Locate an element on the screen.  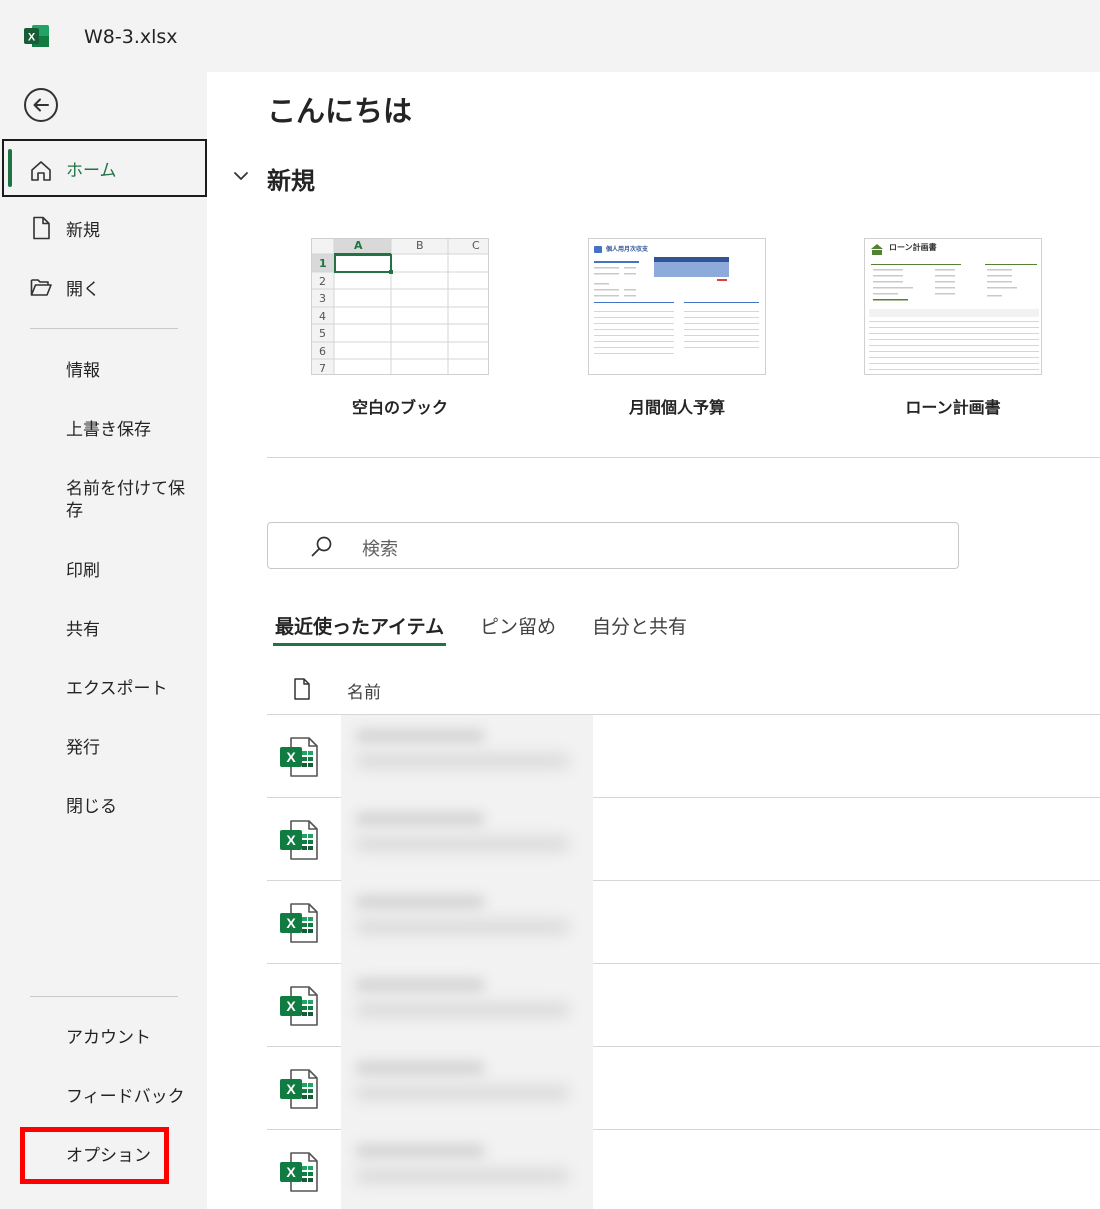
new-doc-icon is located at coordinates (41, 228).